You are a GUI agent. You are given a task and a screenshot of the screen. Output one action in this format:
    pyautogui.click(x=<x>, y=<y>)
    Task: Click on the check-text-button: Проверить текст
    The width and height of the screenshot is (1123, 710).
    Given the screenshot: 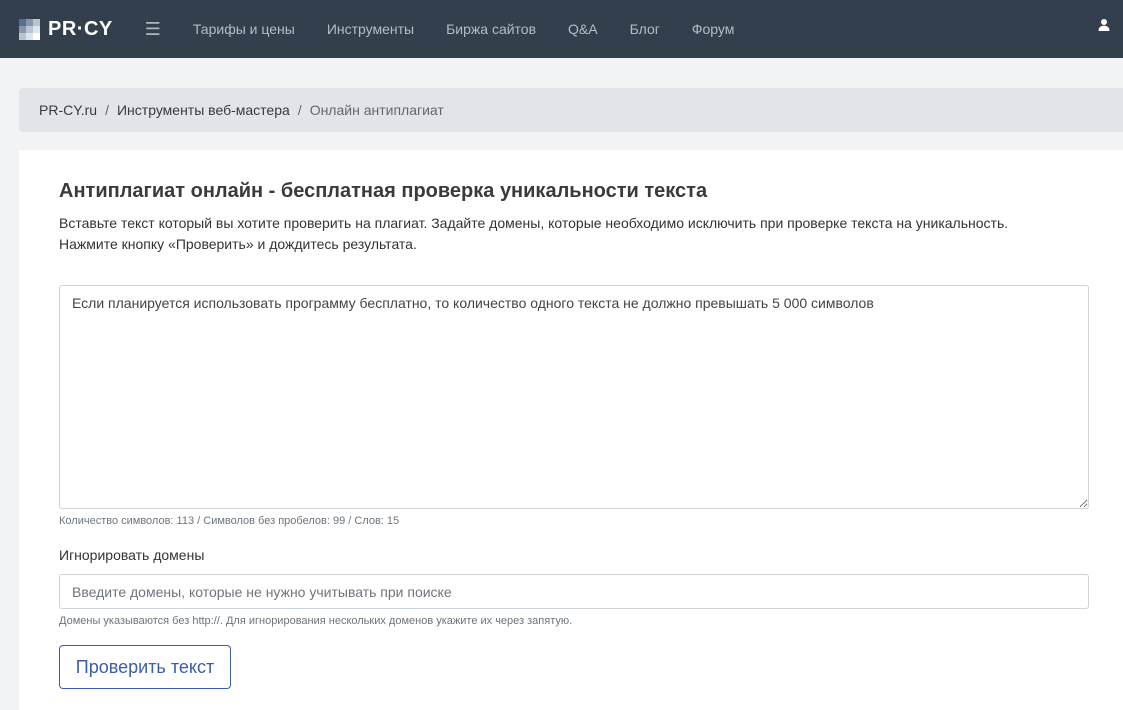 What is the action you would take?
    pyautogui.click(x=145, y=667)
    